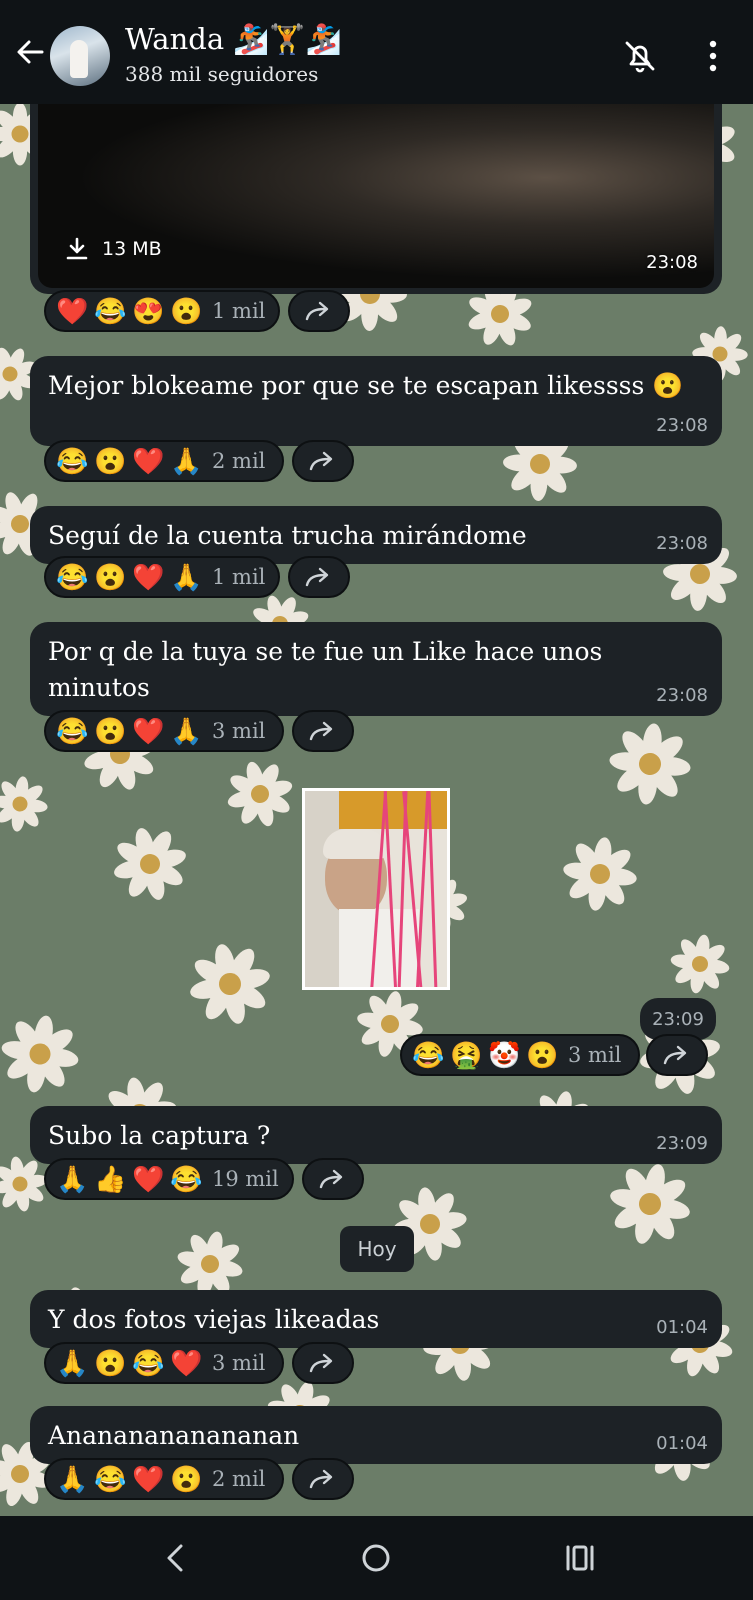 The height and width of the screenshot is (1600, 753). Describe the element at coordinates (77, 248) in the screenshot. I see `download-icon` at that location.